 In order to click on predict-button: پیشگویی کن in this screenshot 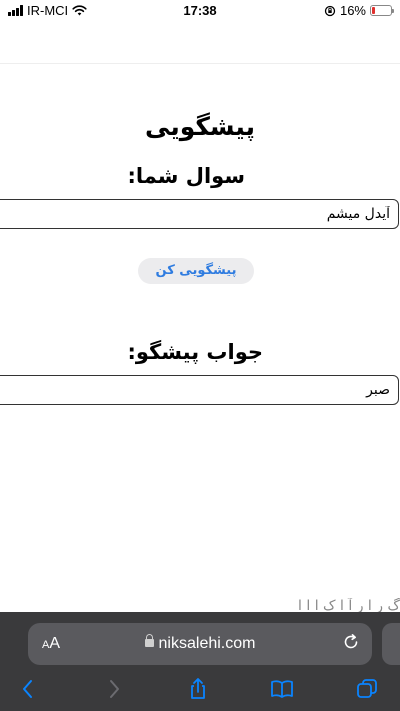, I will do `click(196, 271)`.